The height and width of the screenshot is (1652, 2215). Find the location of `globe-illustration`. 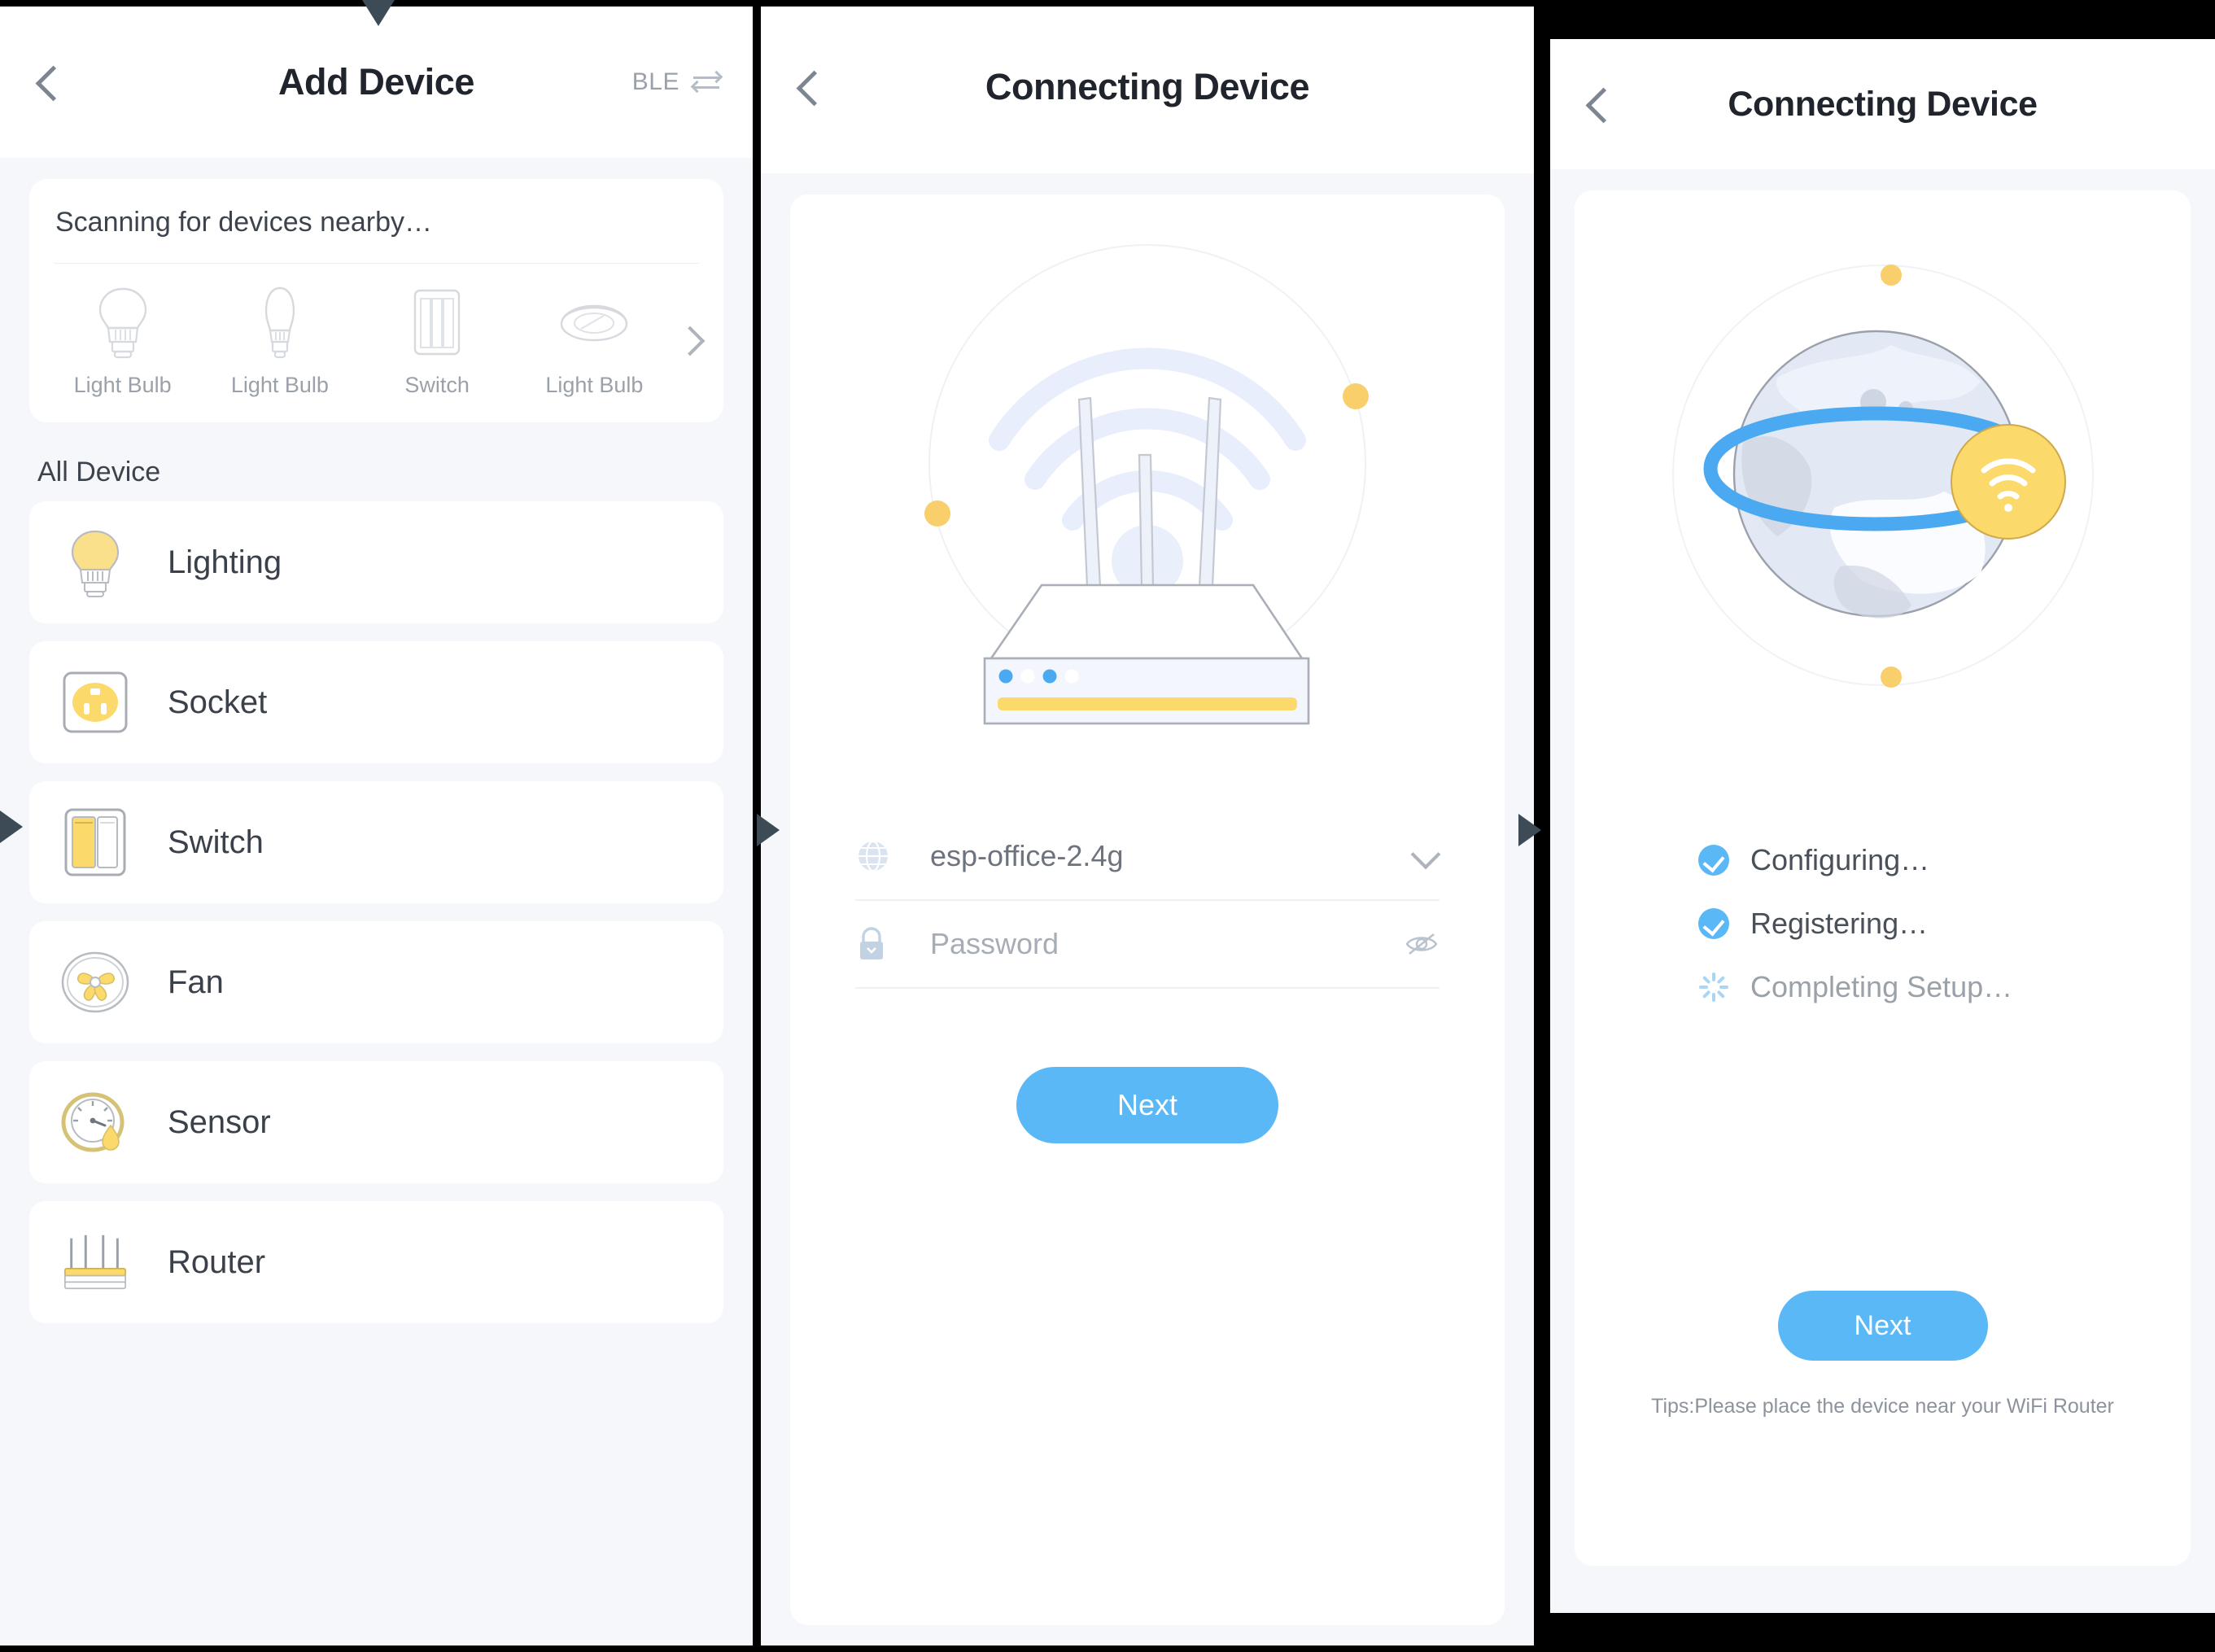

globe-illustration is located at coordinates (1883, 491).